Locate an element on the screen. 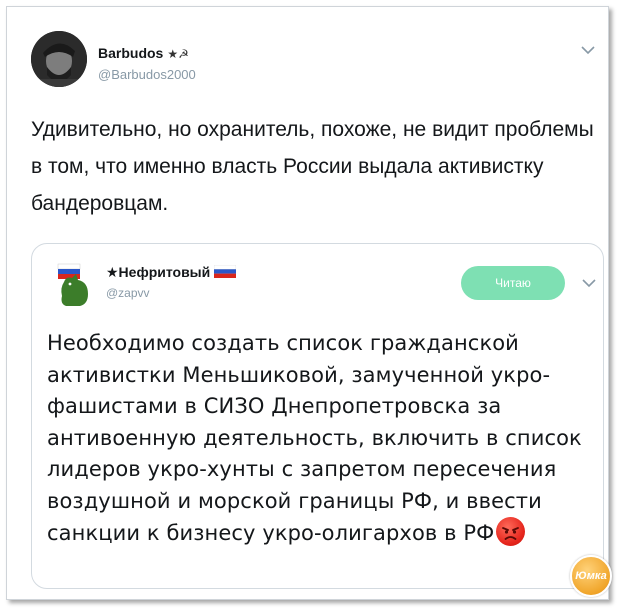  author-badge: ★☭ is located at coordinates (178, 54).